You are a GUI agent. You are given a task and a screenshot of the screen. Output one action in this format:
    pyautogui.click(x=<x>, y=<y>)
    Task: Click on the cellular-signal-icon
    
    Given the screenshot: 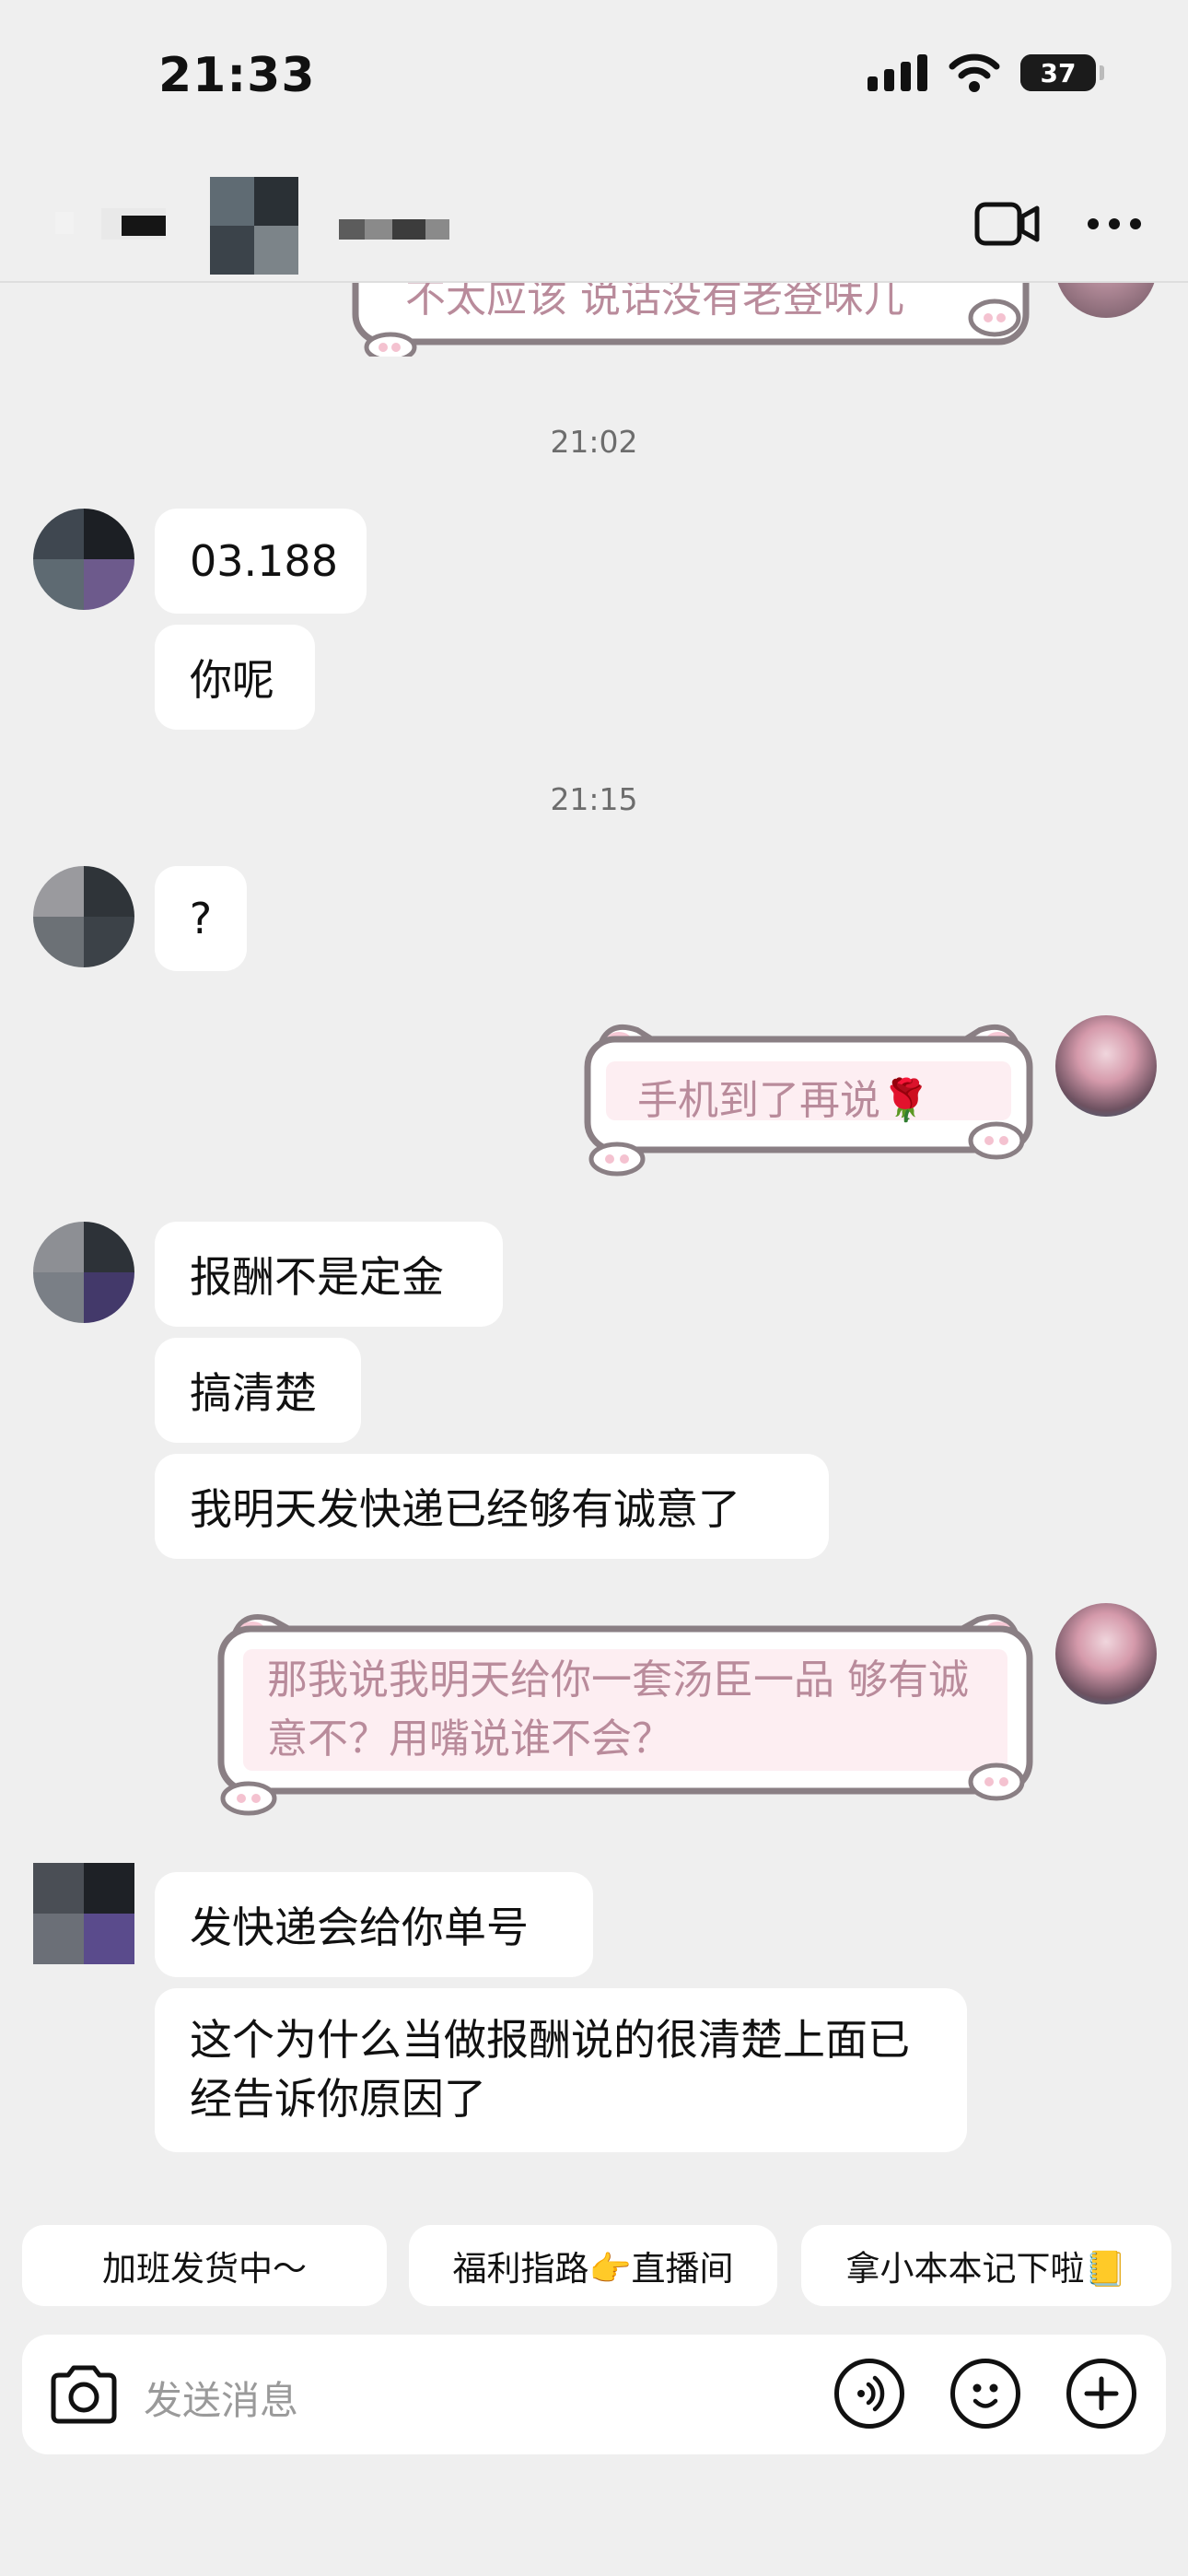 What is the action you would take?
    pyautogui.click(x=897, y=72)
    